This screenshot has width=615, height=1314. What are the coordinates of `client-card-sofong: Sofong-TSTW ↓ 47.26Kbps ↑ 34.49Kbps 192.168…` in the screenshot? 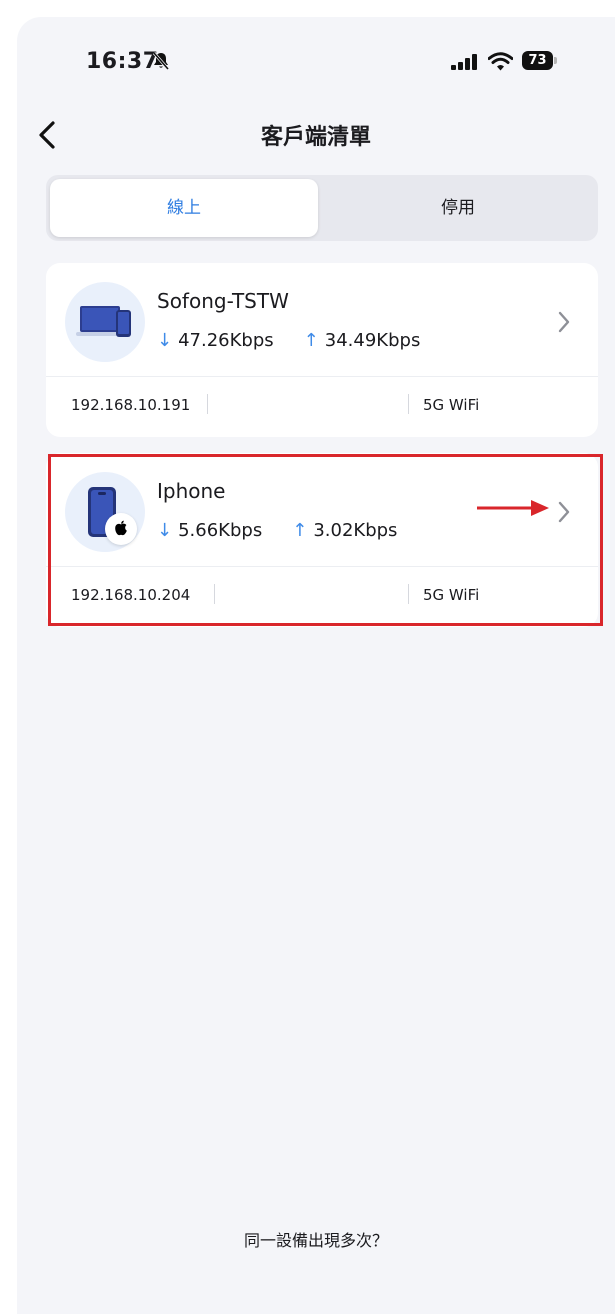 It's located at (322, 350).